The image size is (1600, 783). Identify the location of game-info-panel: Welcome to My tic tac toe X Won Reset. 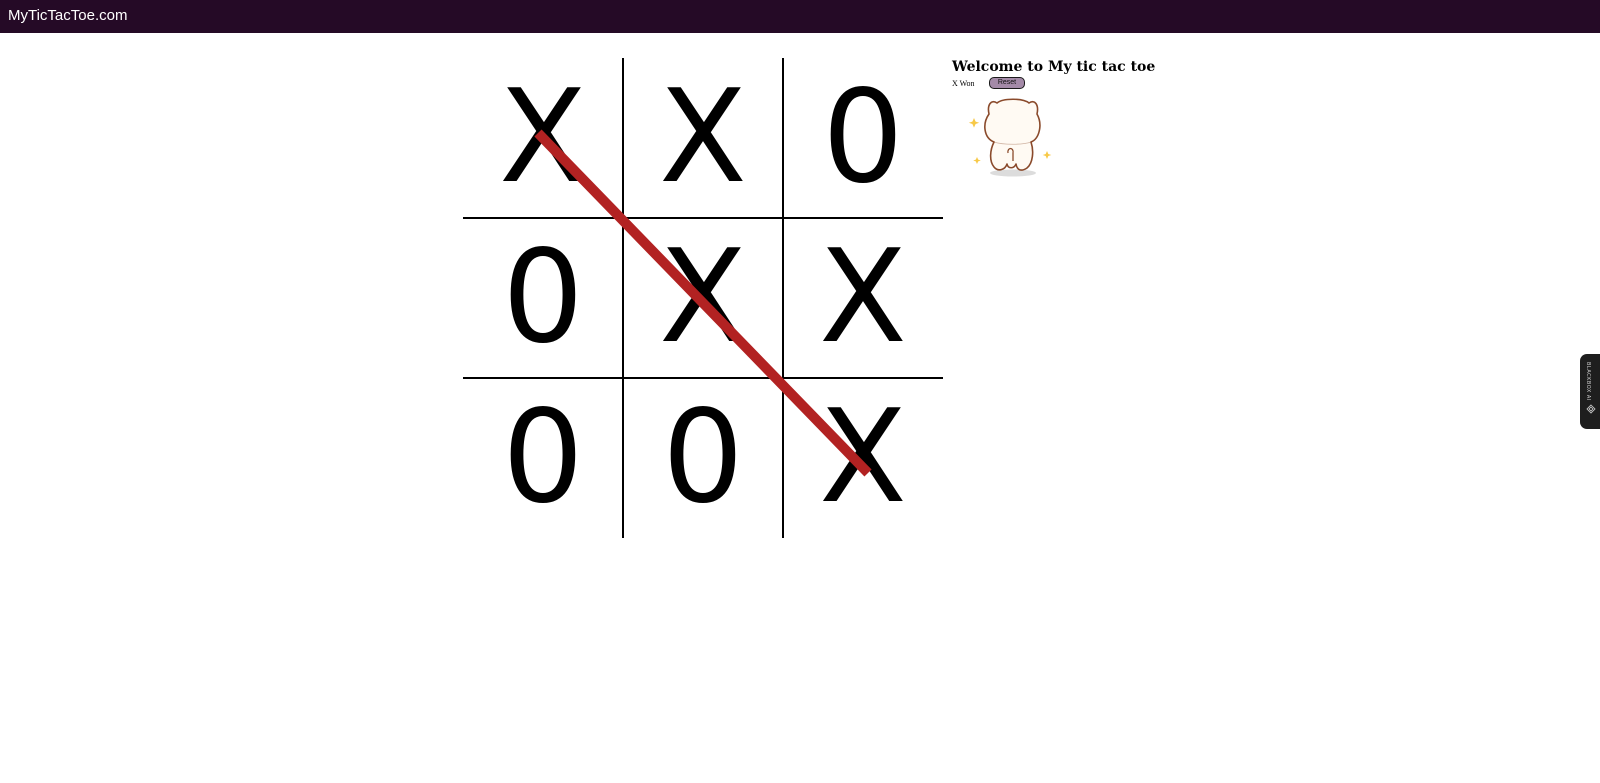
(1082, 117).